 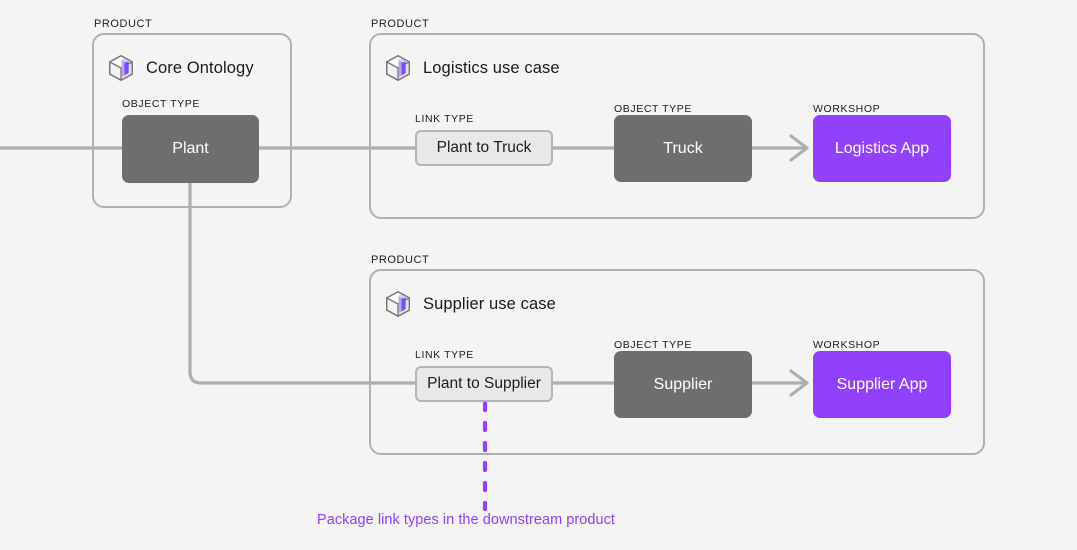 I want to click on node-label: Plant to Truck, so click(x=484, y=147).